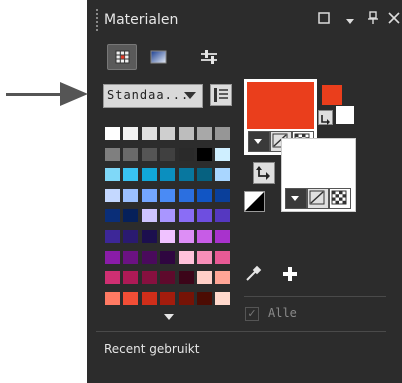  Describe the element at coordinates (340, 198) in the screenshot. I see `bg-pattern-style-button` at that location.